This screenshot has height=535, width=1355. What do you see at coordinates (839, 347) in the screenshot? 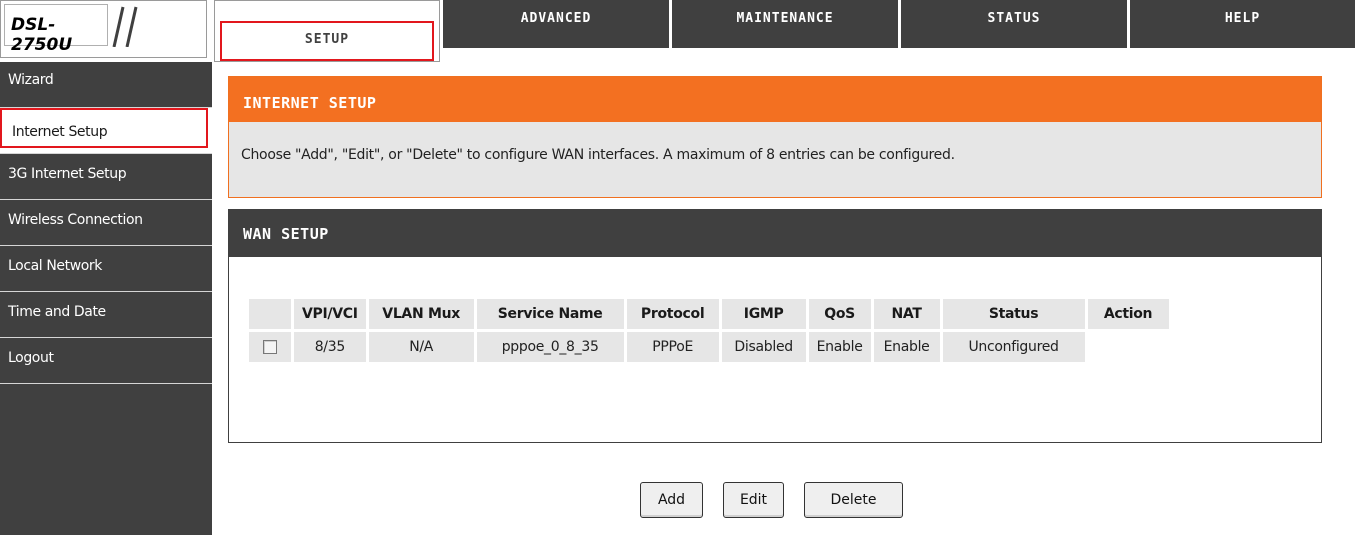
I see `cell-qos: Enable` at bounding box center [839, 347].